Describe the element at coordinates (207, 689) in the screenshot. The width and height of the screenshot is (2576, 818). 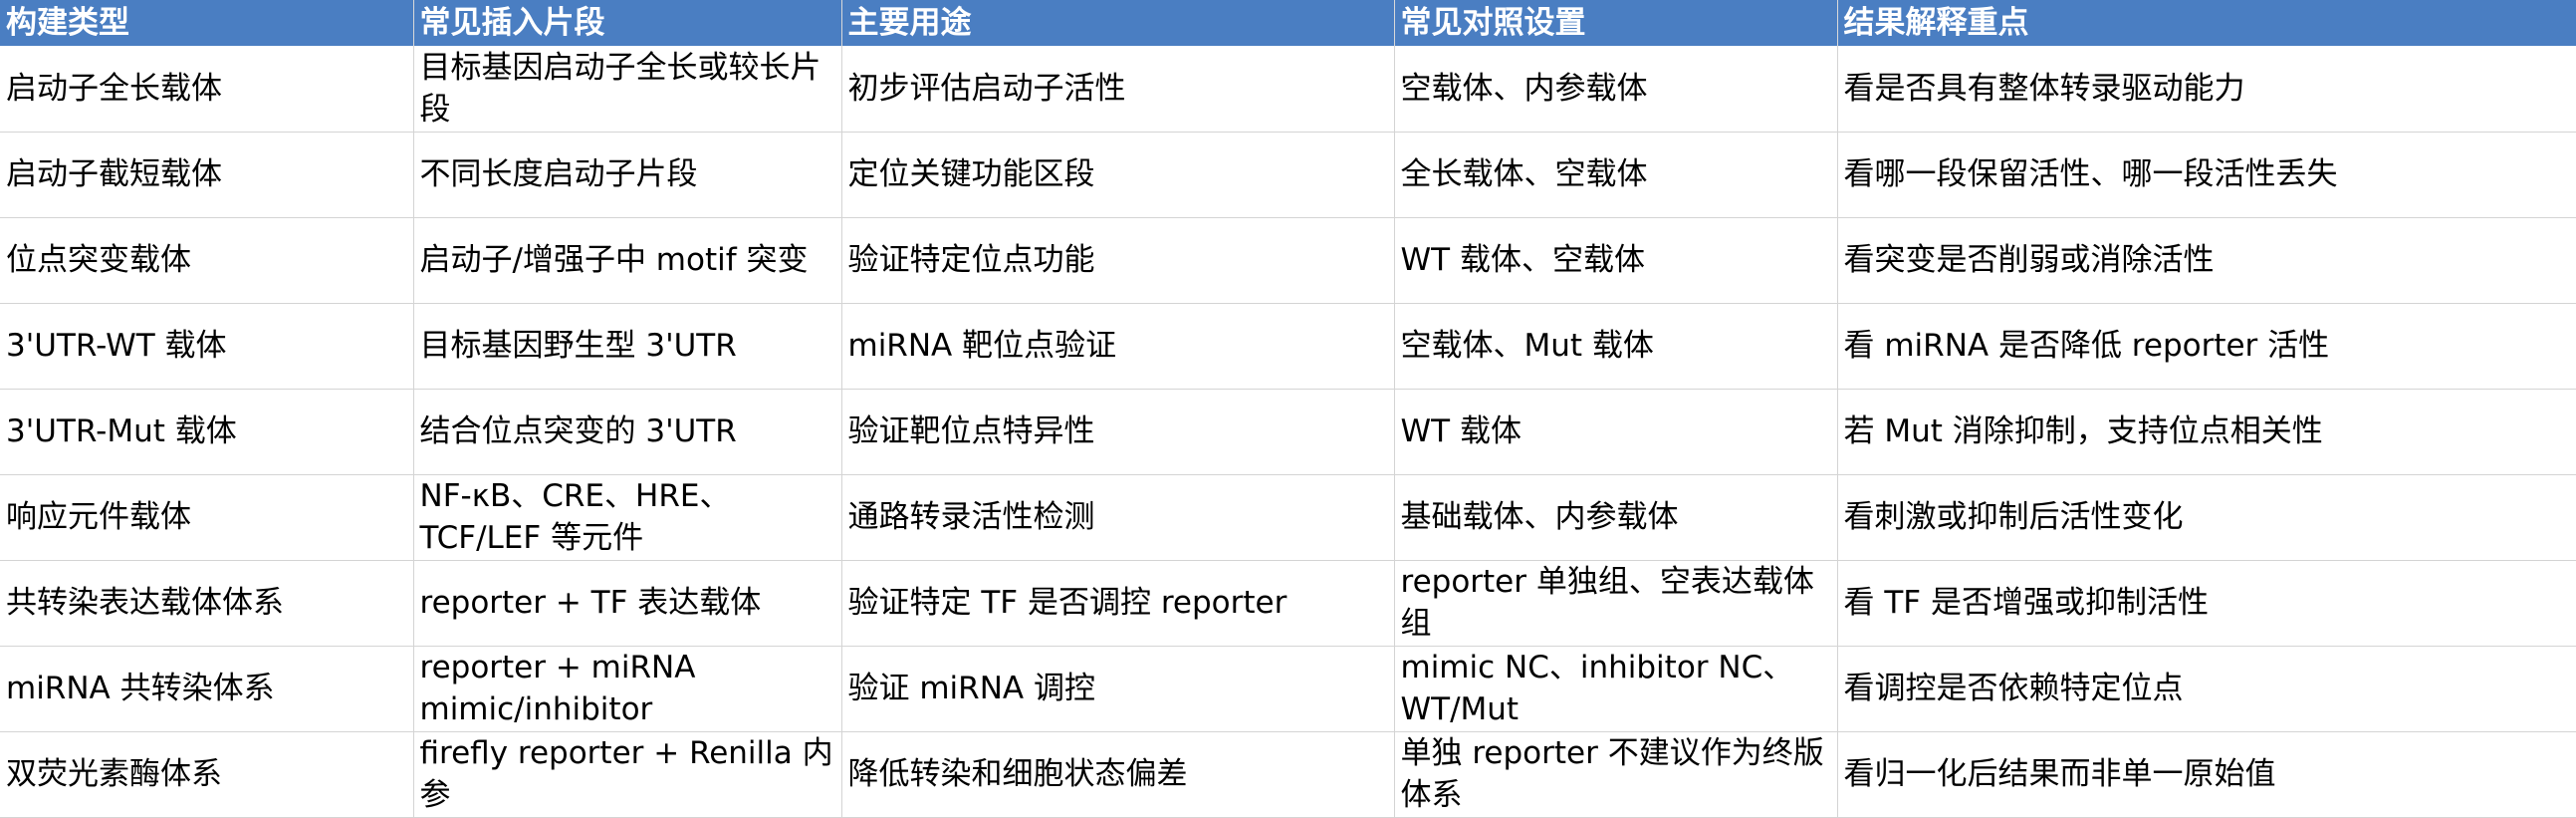
I see `cell-construct-type: miRNA 共转染体系` at that location.